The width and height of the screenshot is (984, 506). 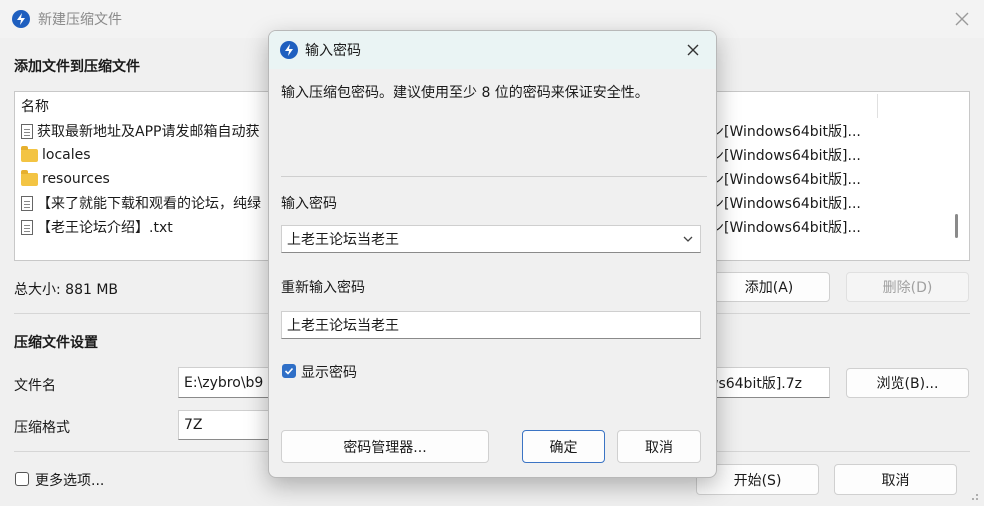 What do you see at coordinates (141, 203) in the screenshot?
I see `list-item: 【来了就能下载和观看的论坛，纯绿` at bounding box center [141, 203].